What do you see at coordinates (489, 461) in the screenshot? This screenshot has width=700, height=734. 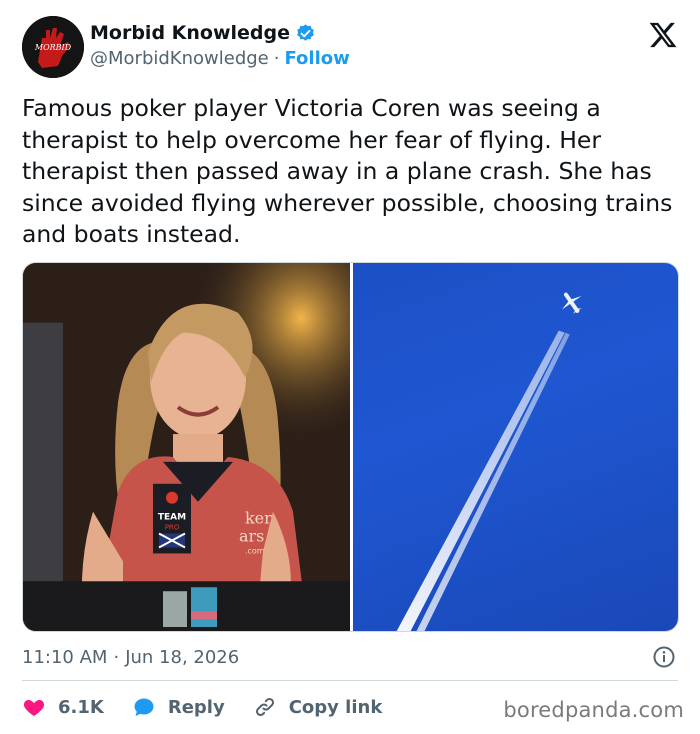 I see `sky-illustration` at bounding box center [489, 461].